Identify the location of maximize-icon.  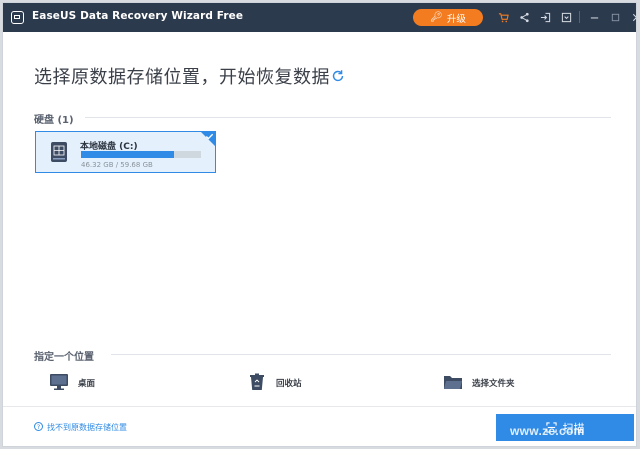
(615, 17).